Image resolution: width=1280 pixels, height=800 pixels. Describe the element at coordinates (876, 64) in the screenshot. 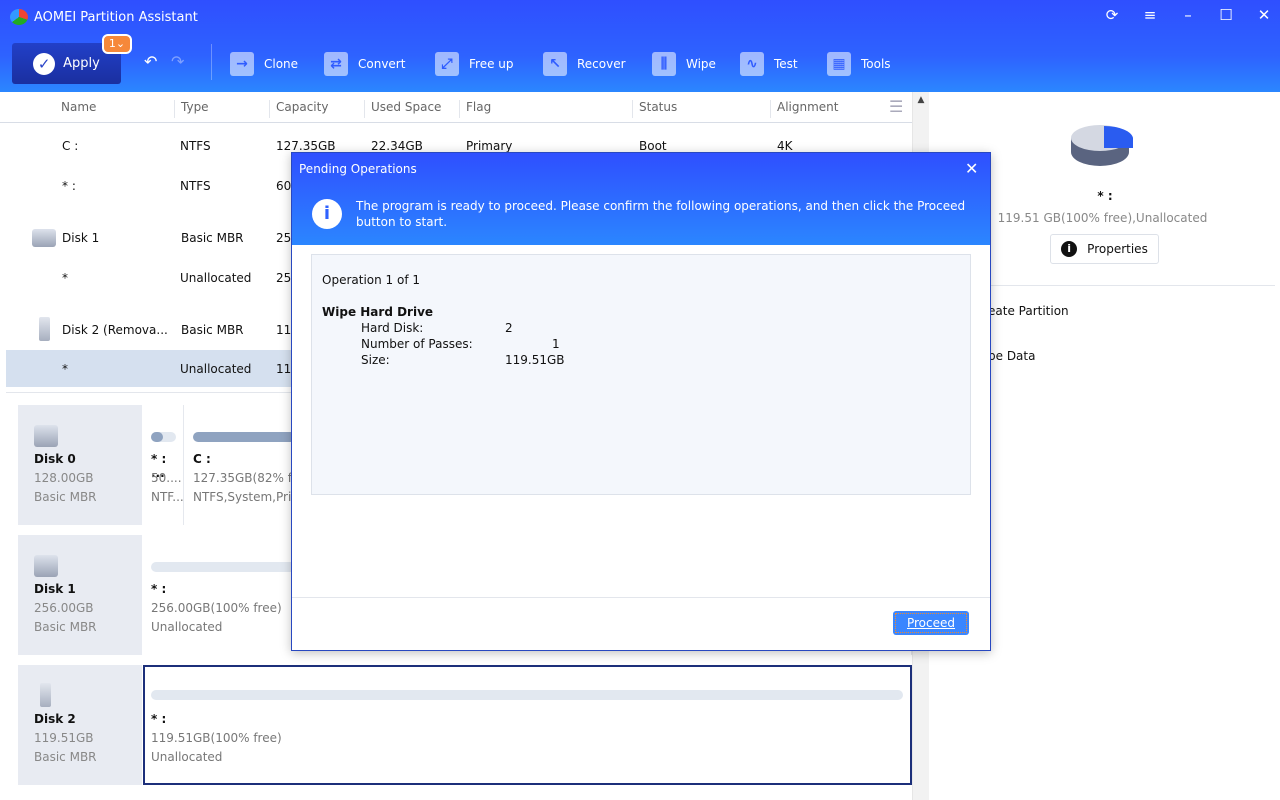

I see `tools-label: Tools` at that location.